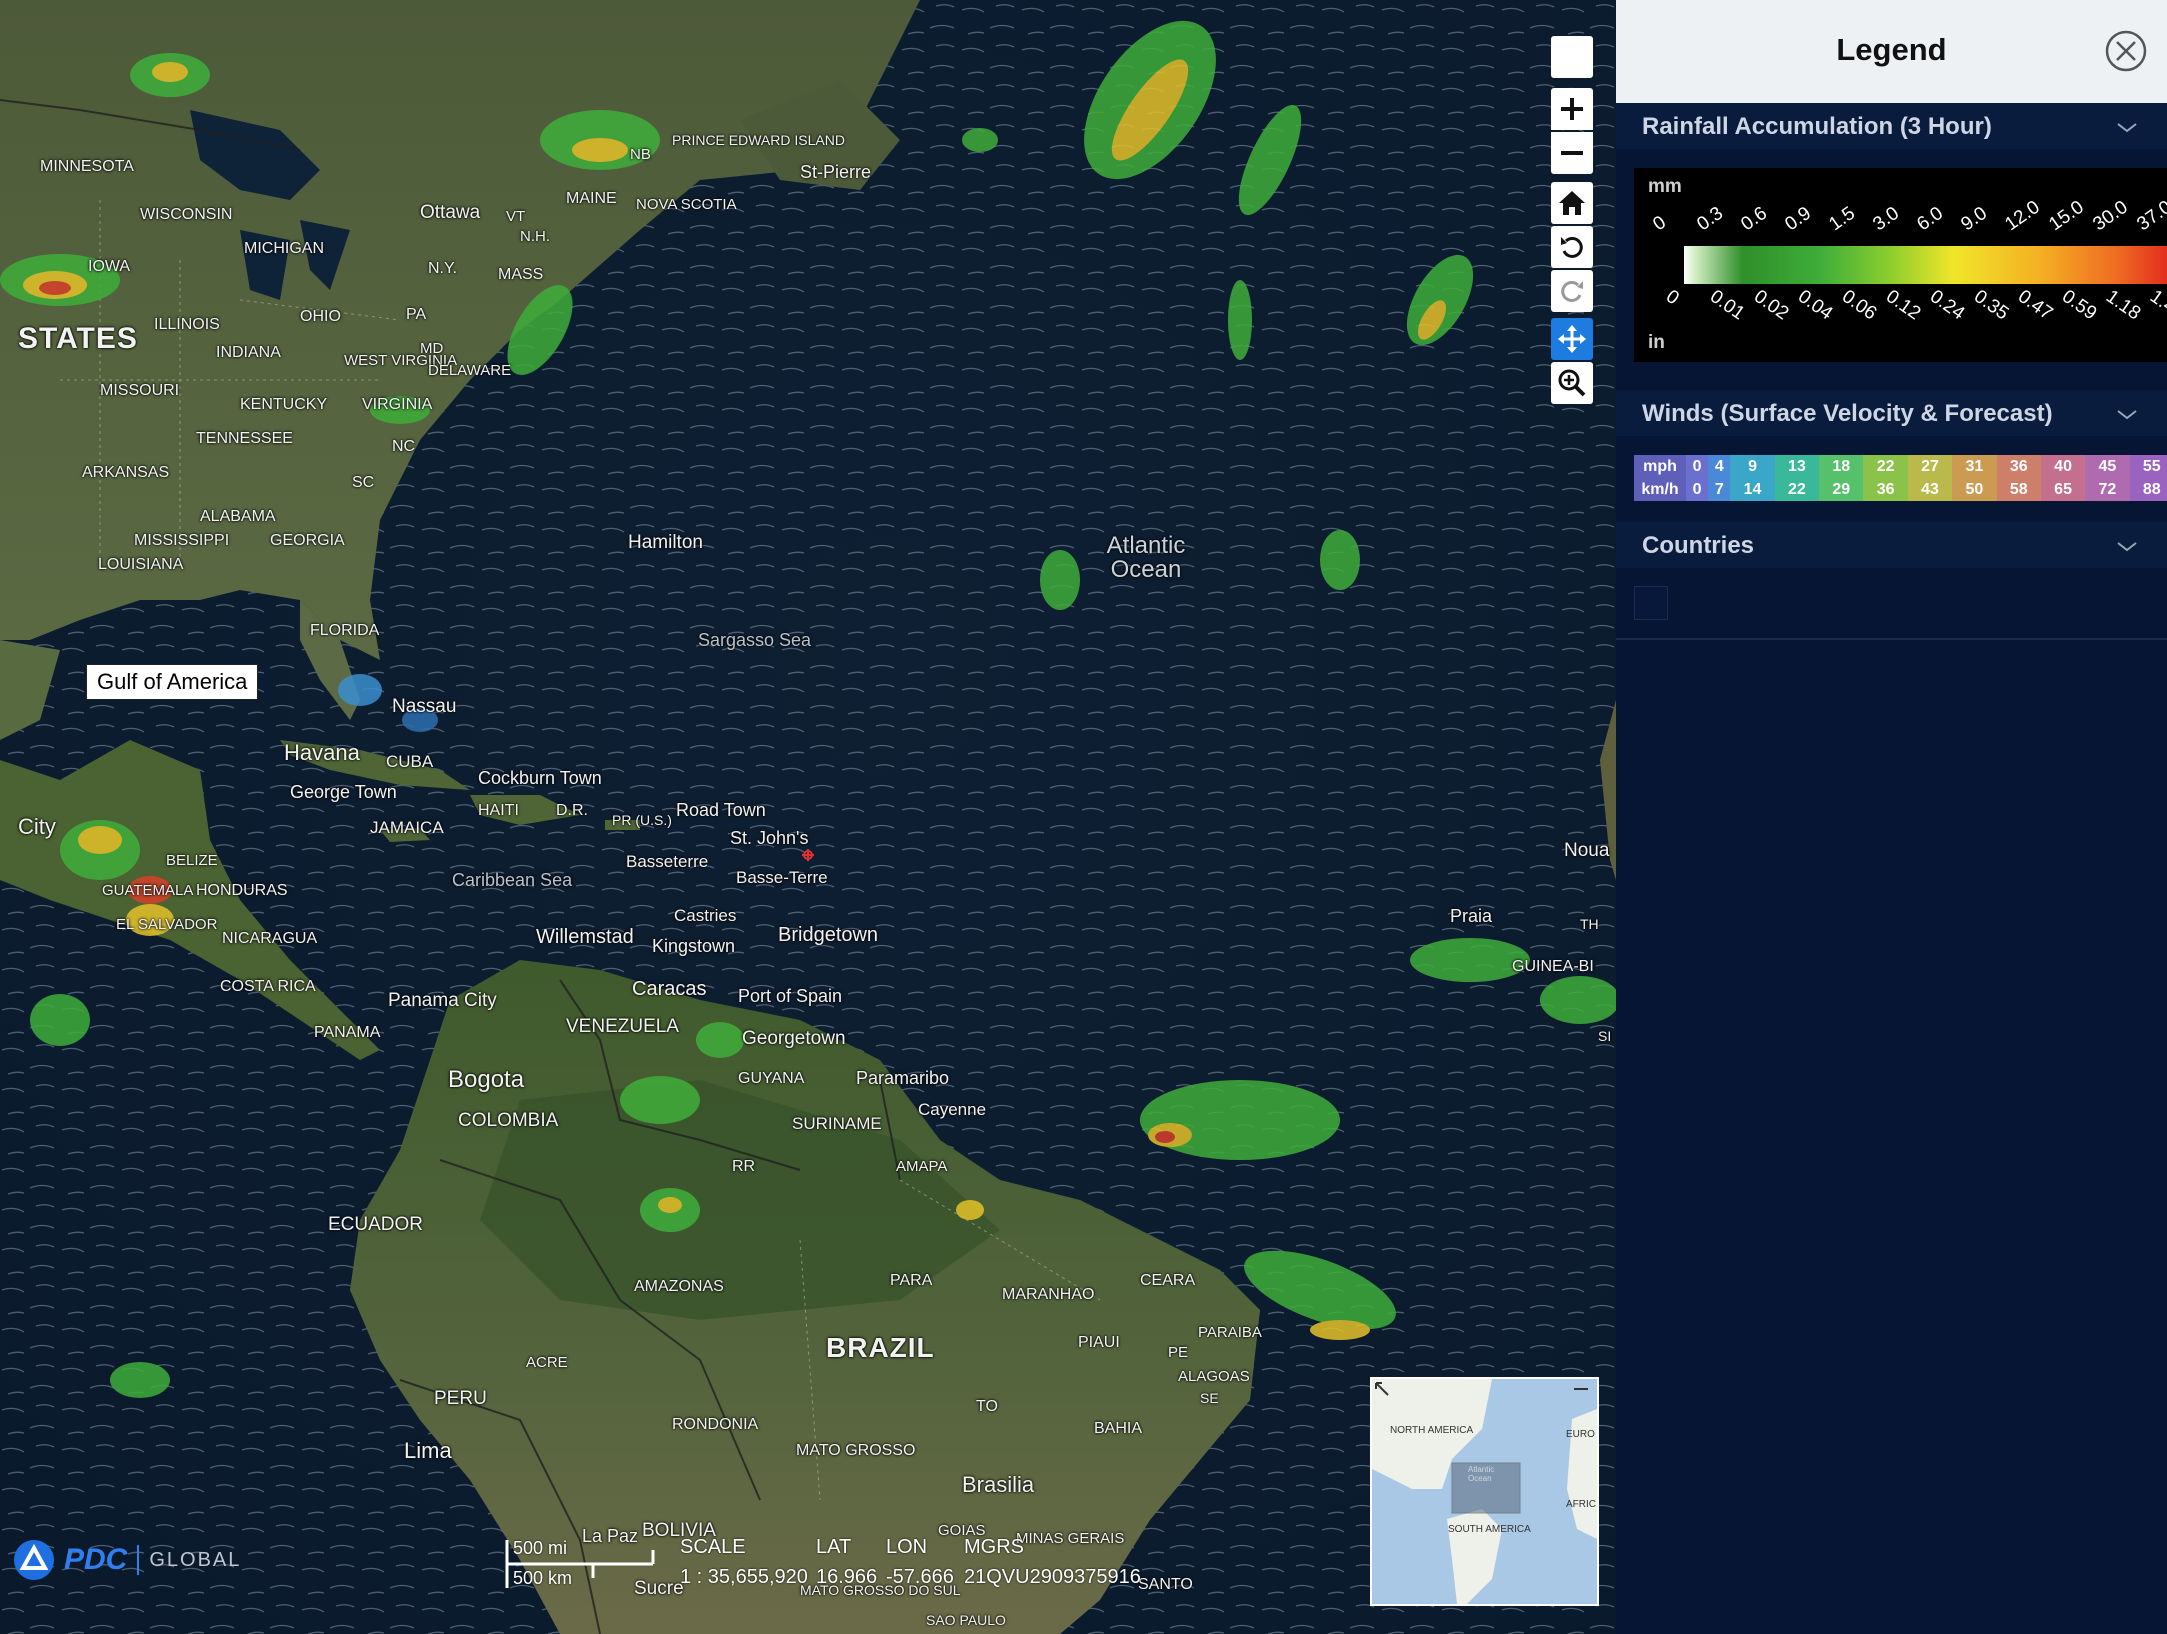 This screenshot has height=1634, width=2167. I want to click on pdc-logo-icon, so click(34, 1560).